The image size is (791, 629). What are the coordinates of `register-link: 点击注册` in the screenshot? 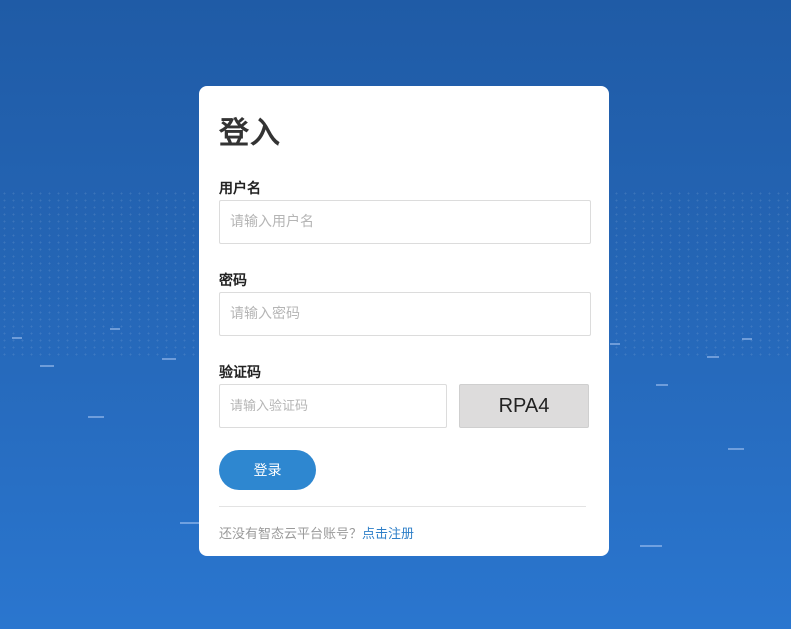 It's located at (388, 534).